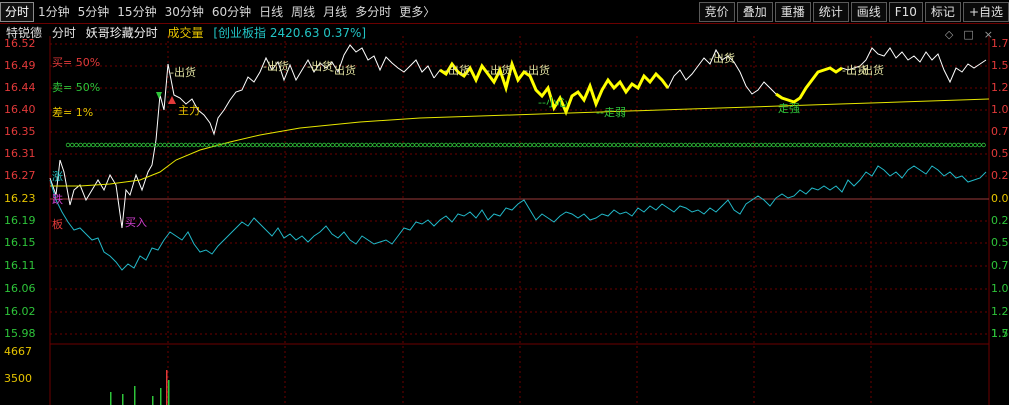 The height and width of the screenshot is (405, 1009). What do you see at coordinates (136, 222) in the screenshot?
I see `buy-signal-label: 买入` at bounding box center [136, 222].